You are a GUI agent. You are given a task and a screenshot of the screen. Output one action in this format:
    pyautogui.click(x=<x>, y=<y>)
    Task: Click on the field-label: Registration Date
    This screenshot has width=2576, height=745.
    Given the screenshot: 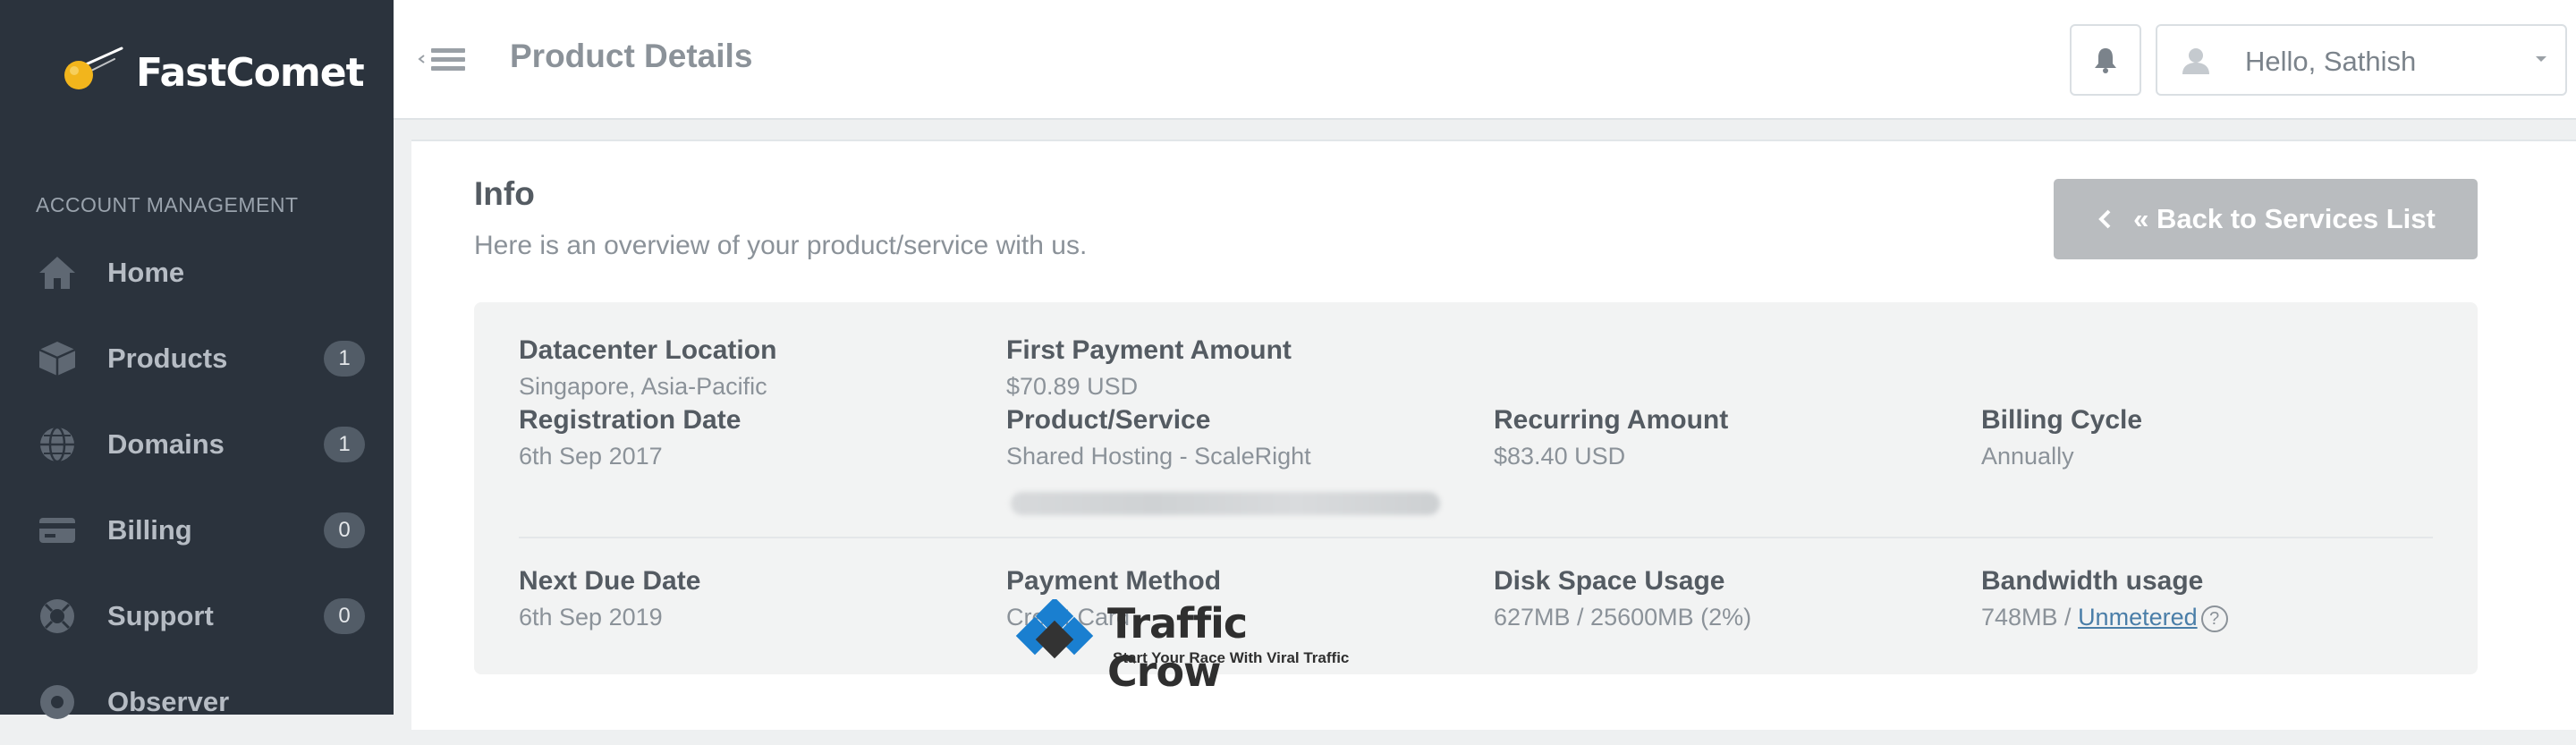 What is the action you would take?
    pyautogui.click(x=630, y=420)
    